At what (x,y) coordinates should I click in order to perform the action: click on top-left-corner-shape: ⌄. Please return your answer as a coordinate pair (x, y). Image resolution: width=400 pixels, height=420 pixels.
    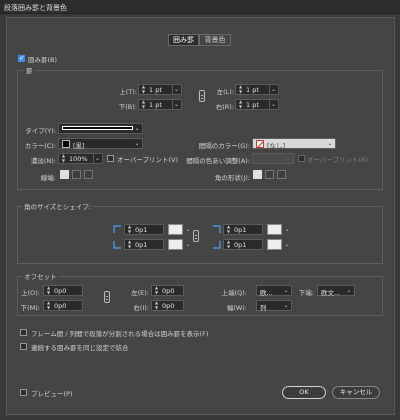
    Looking at the image, I should click on (179, 229).